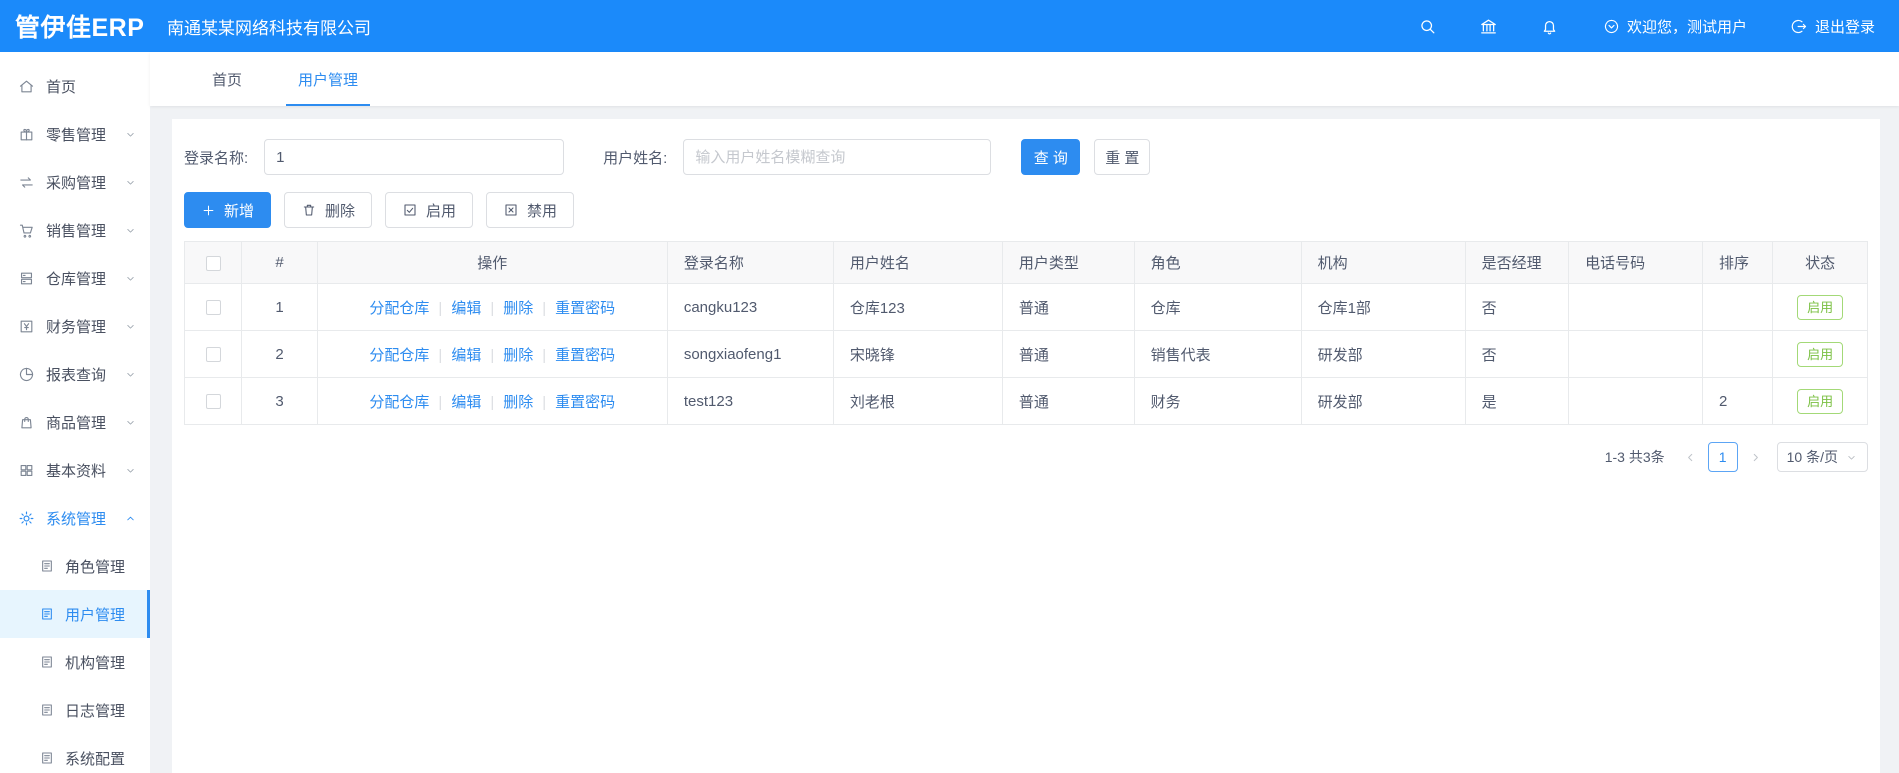 The width and height of the screenshot is (1899, 773). I want to click on page-number-button: 1, so click(1722, 457).